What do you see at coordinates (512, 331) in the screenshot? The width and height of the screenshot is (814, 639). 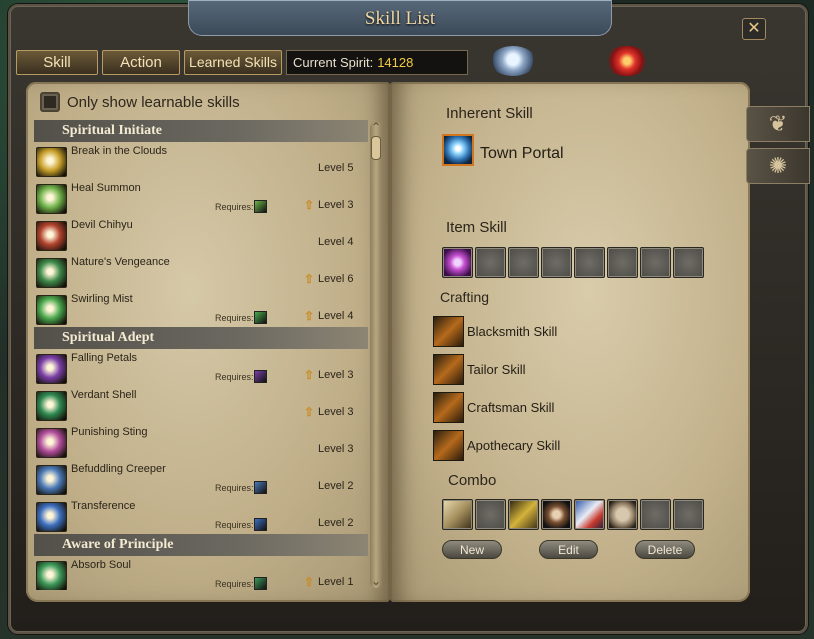 I see `crafting-label: Blacksmith Skill` at bounding box center [512, 331].